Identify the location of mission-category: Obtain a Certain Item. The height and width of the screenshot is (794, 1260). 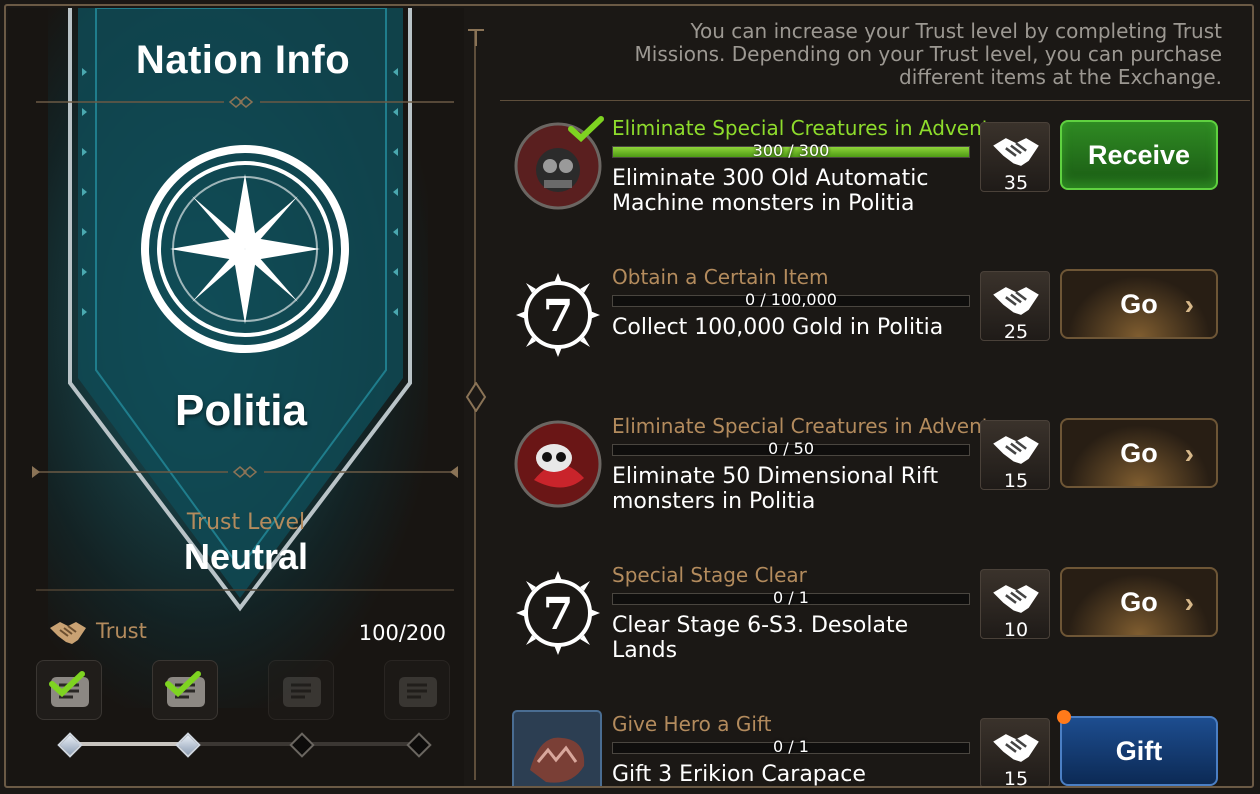
(720, 277).